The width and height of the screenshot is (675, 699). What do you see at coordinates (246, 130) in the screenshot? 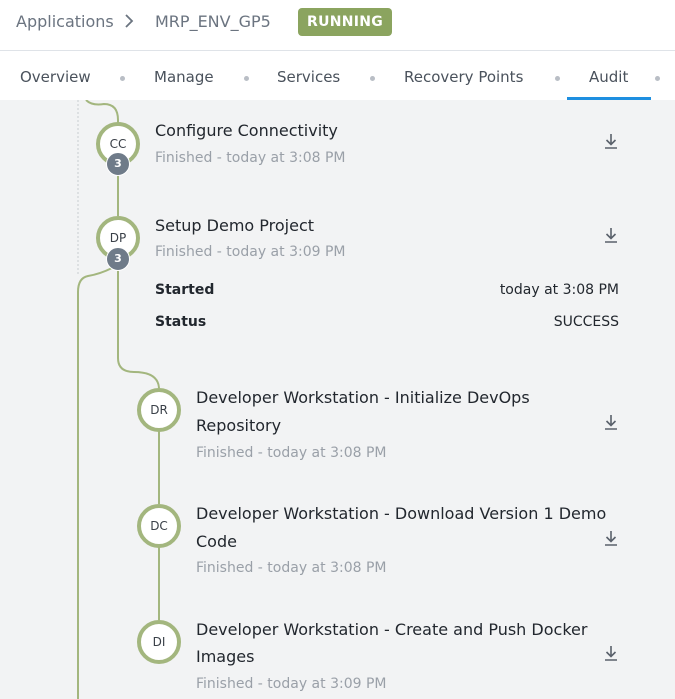
I see `task-title: Configure Connectivity` at bounding box center [246, 130].